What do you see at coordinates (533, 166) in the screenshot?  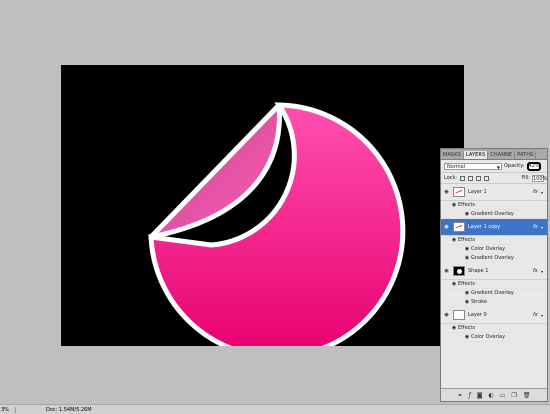 I see `opacity-input: 42%` at bounding box center [533, 166].